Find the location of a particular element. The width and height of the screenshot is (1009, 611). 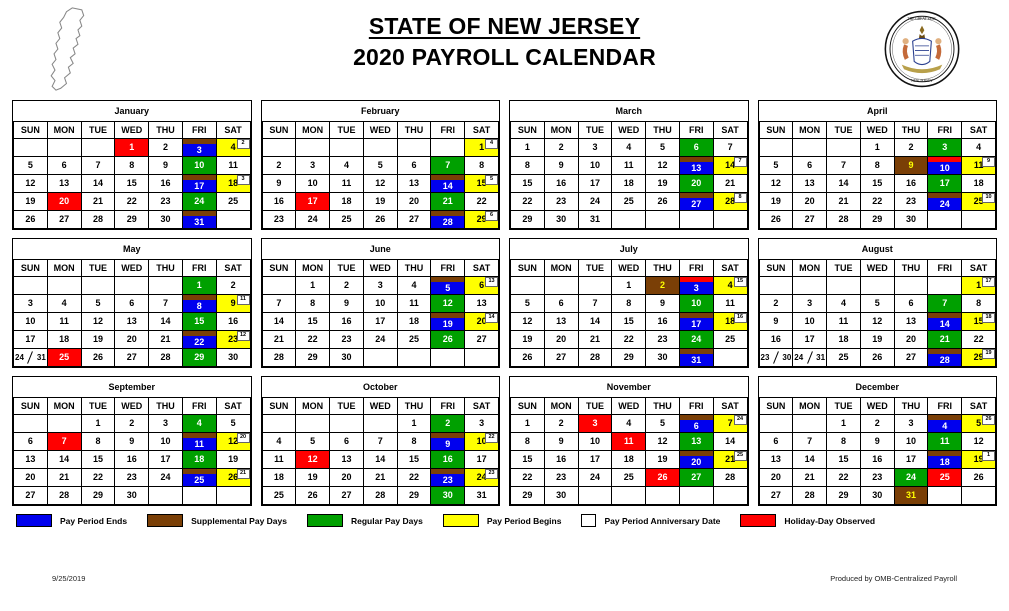

day-cell: 18 16 is located at coordinates (730, 321).